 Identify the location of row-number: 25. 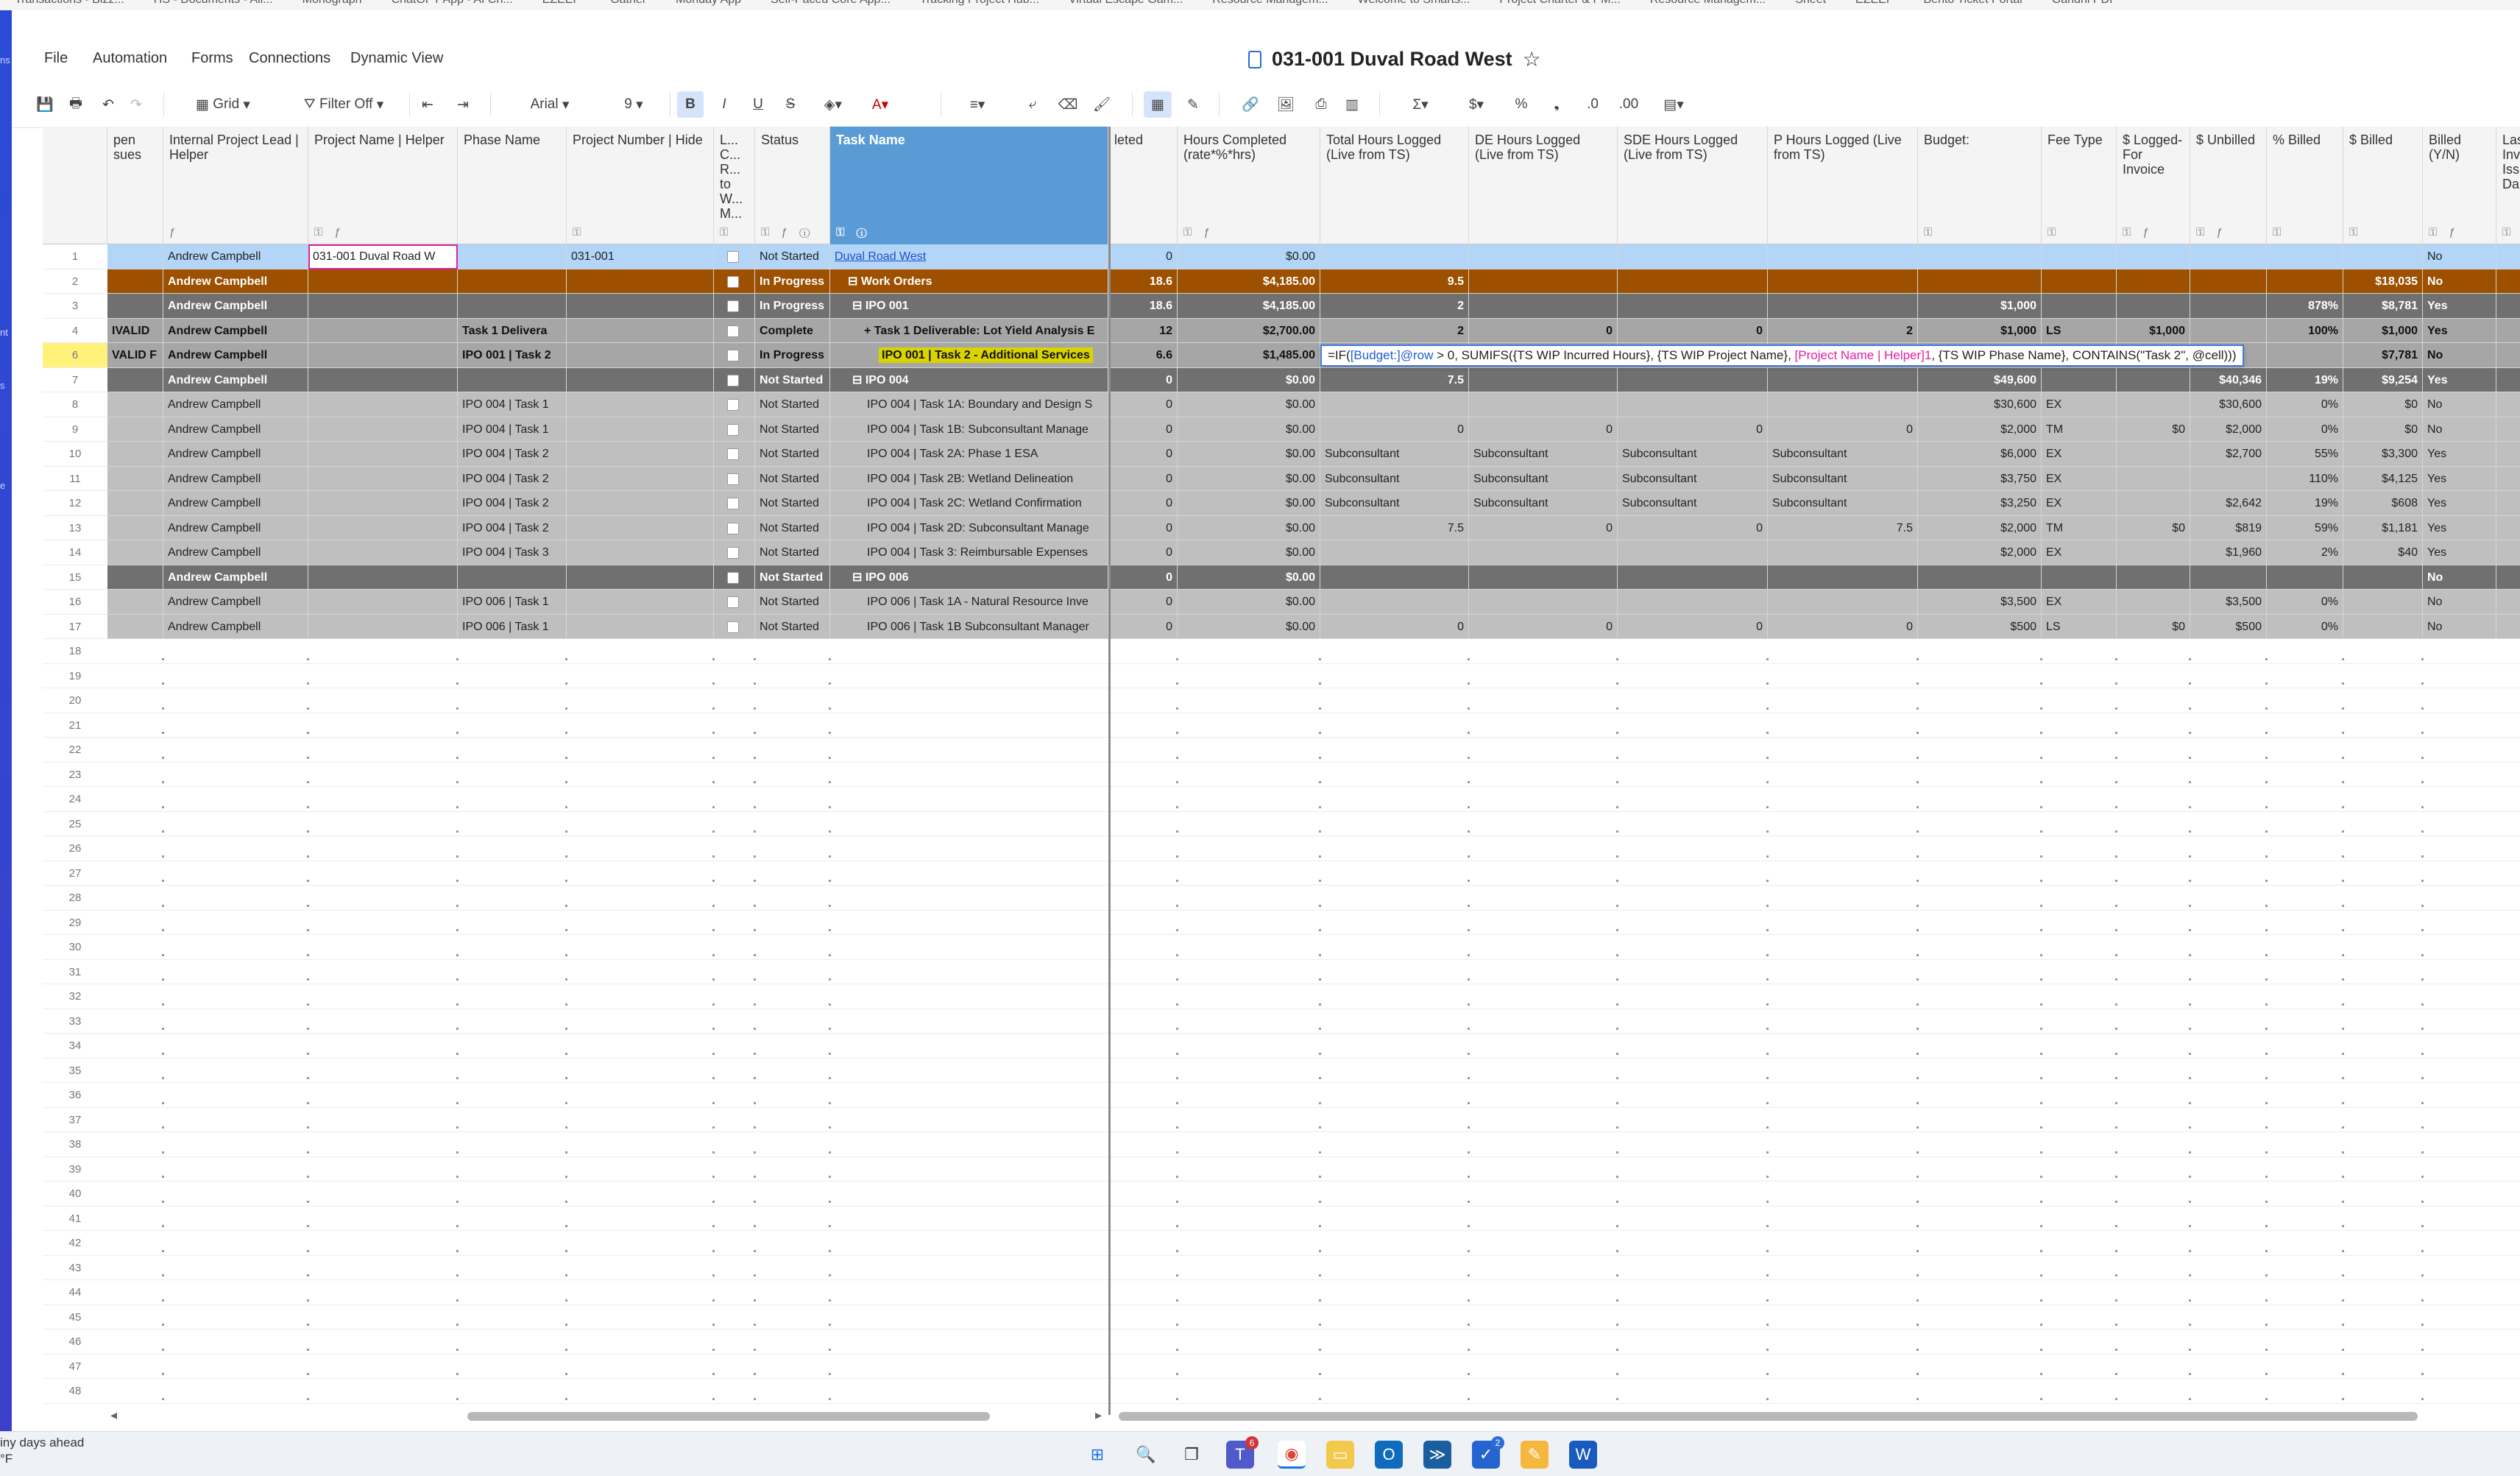
(75, 824).